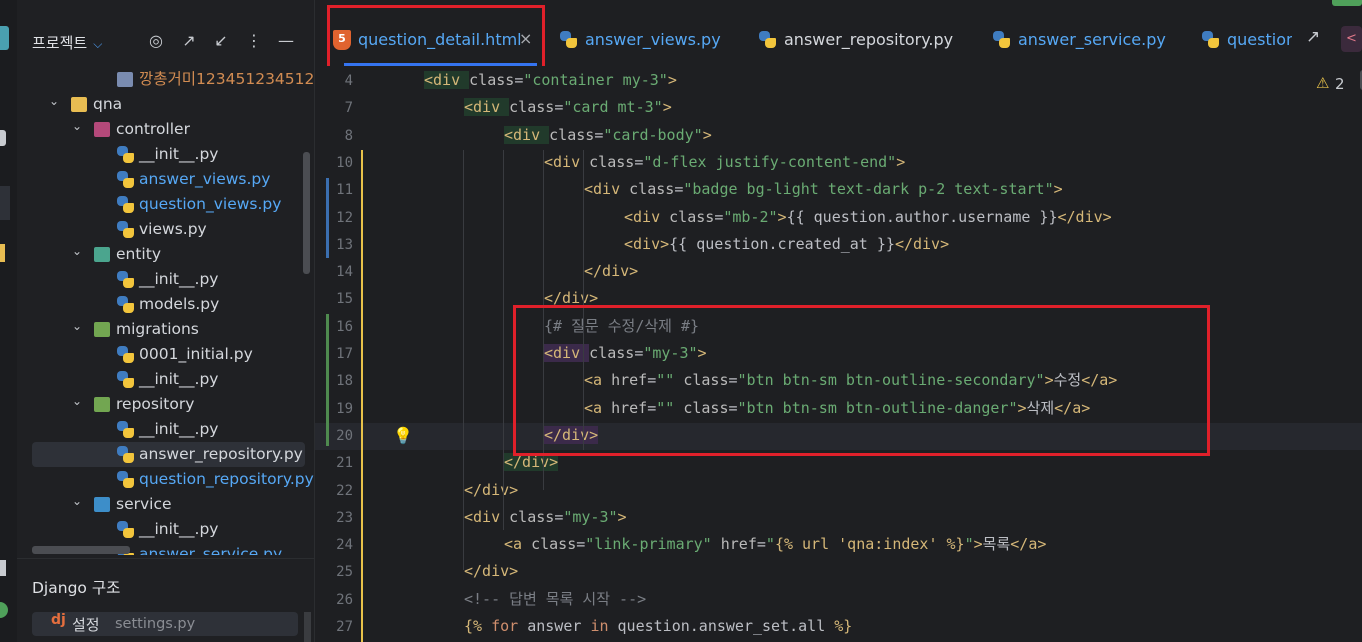 Image resolution: width=1362 pixels, height=642 pixels. What do you see at coordinates (869, 544) in the screenshot?
I see `code-token: {% url 'qna:index' %}` at bounding box center [869, 544].